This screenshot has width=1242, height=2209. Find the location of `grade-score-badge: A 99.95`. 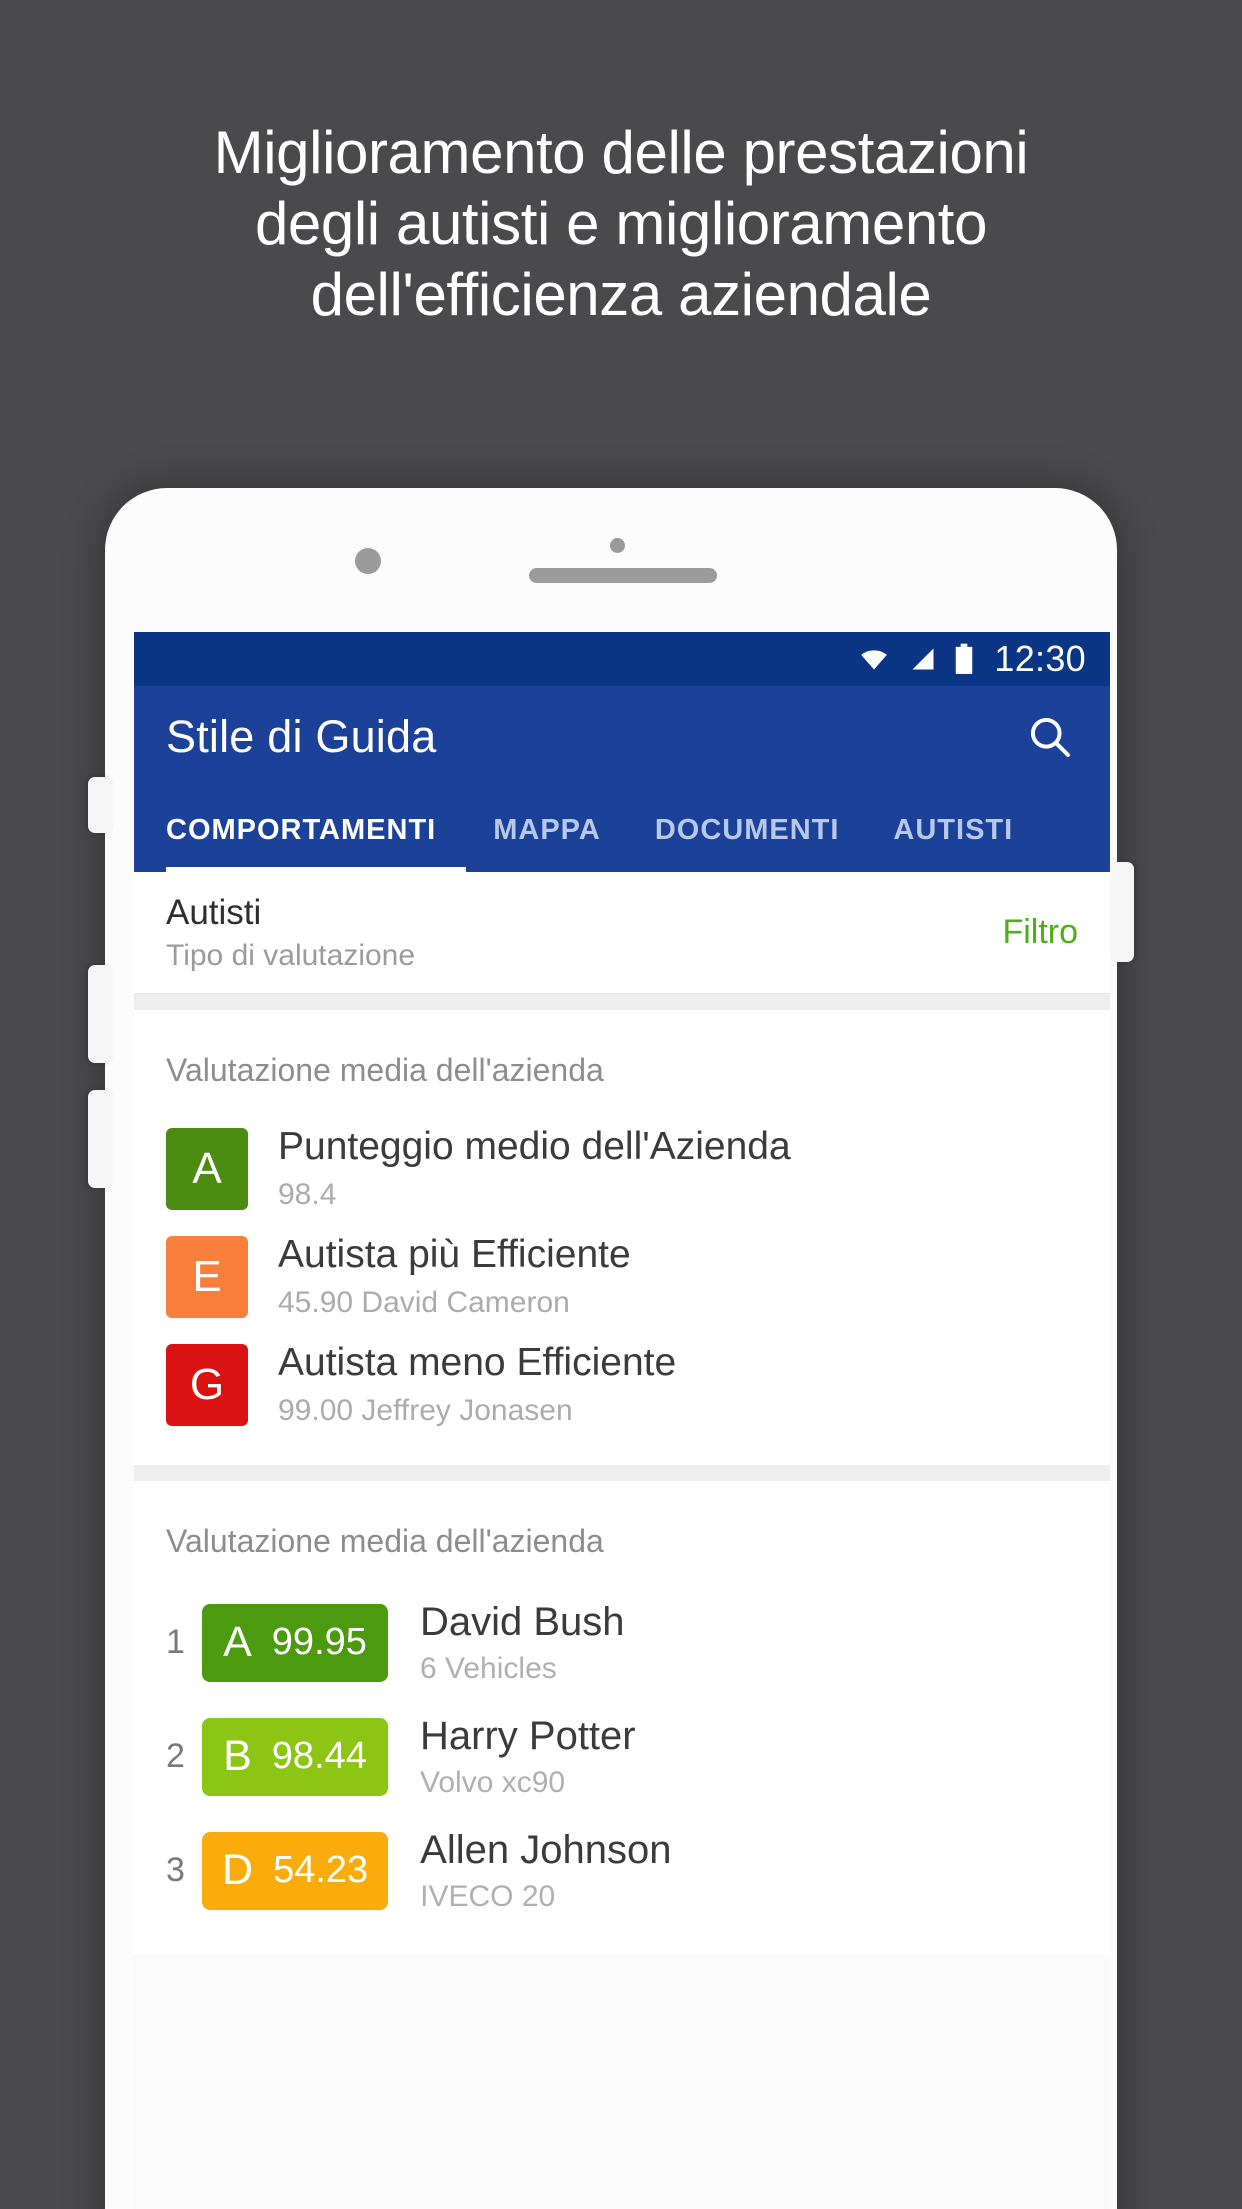

grade-score-badge: A 99.95 is located at coordinates (295, 1642).